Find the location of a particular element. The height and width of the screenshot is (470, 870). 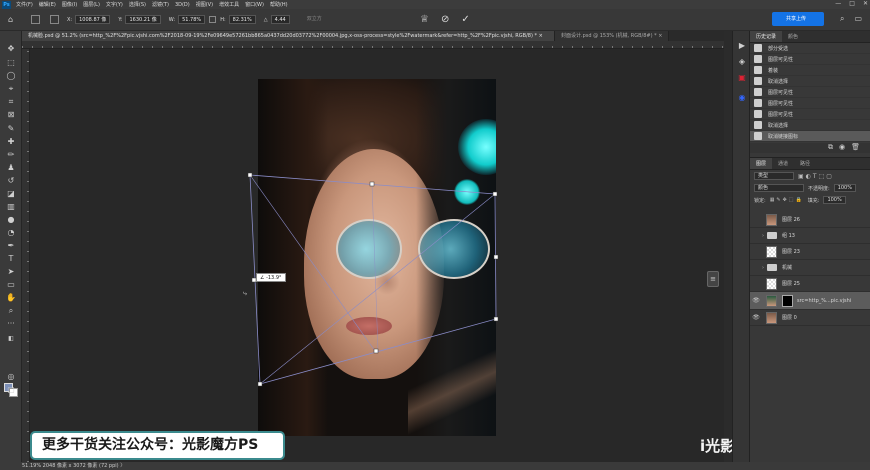

angle-input: 4.44 is located at coordinates (280, 19).